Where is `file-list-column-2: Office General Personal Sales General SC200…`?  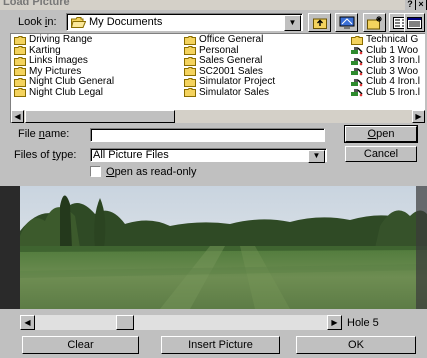
file-list-column-2: Office General Personal Sales General SC200… is located at coordinates (229, 66).